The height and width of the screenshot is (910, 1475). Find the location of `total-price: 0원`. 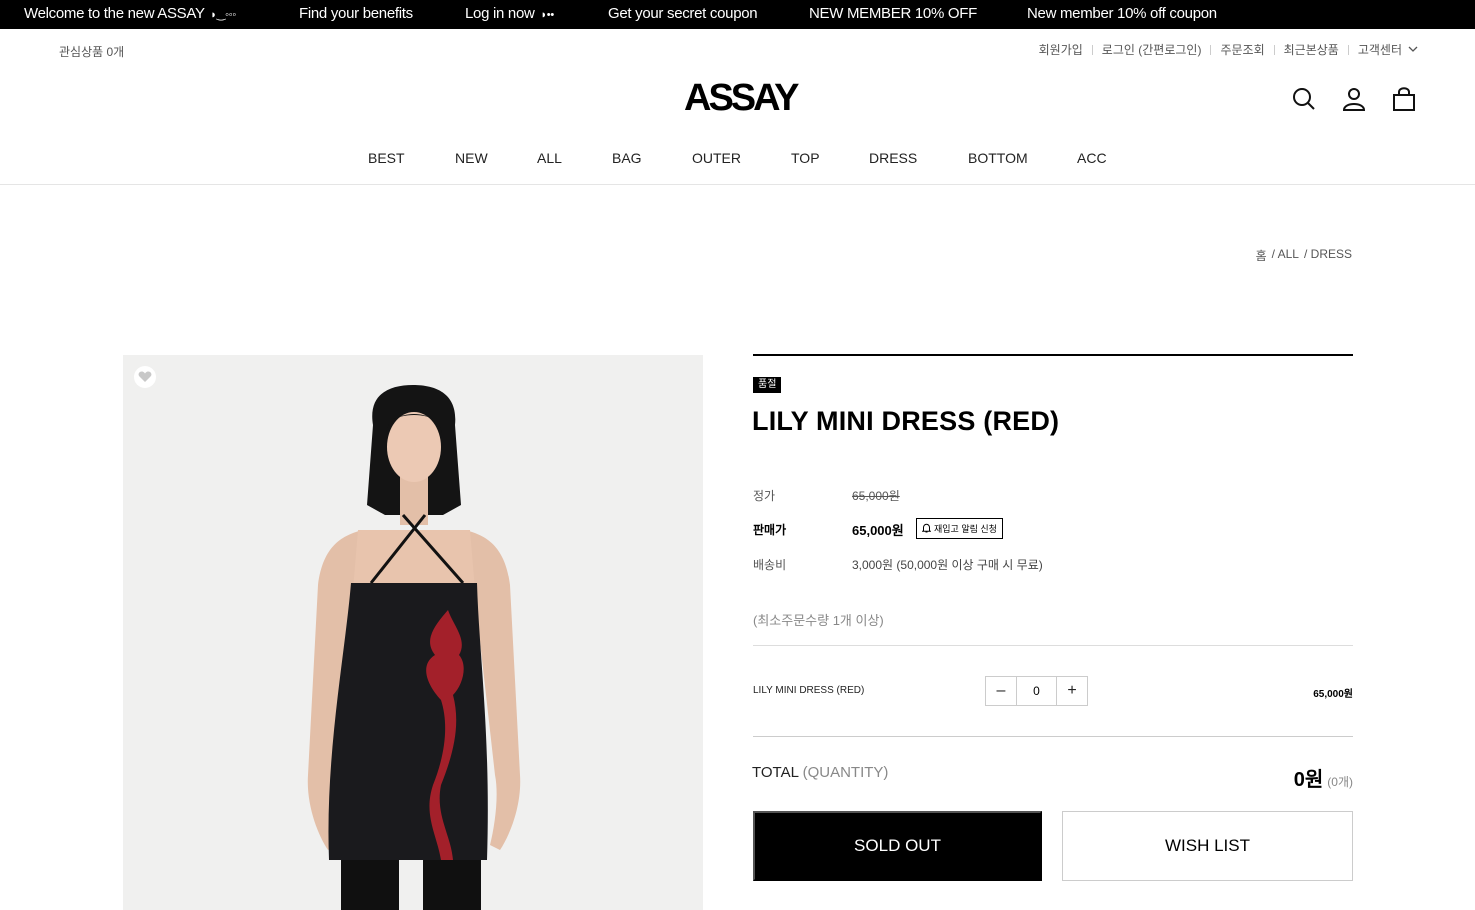

total-price: 0원 is located at coordinates (1308, 780).